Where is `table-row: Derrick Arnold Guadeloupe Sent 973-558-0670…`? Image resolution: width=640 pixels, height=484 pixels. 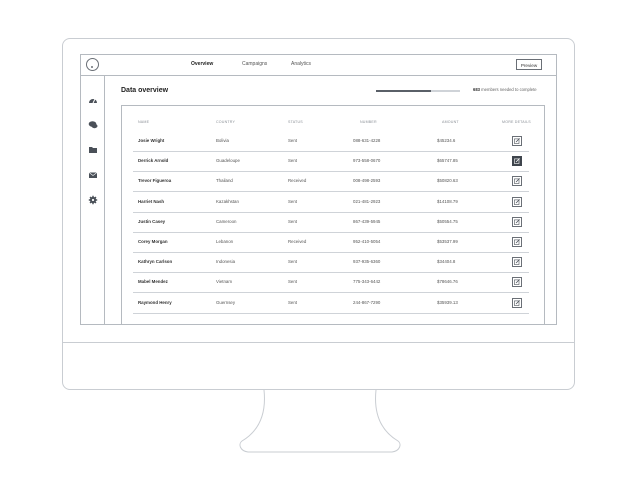
table-row: Derrick Arnold Guadeloupe Sent 973-558-0670… is located at coordinates (331, 162).